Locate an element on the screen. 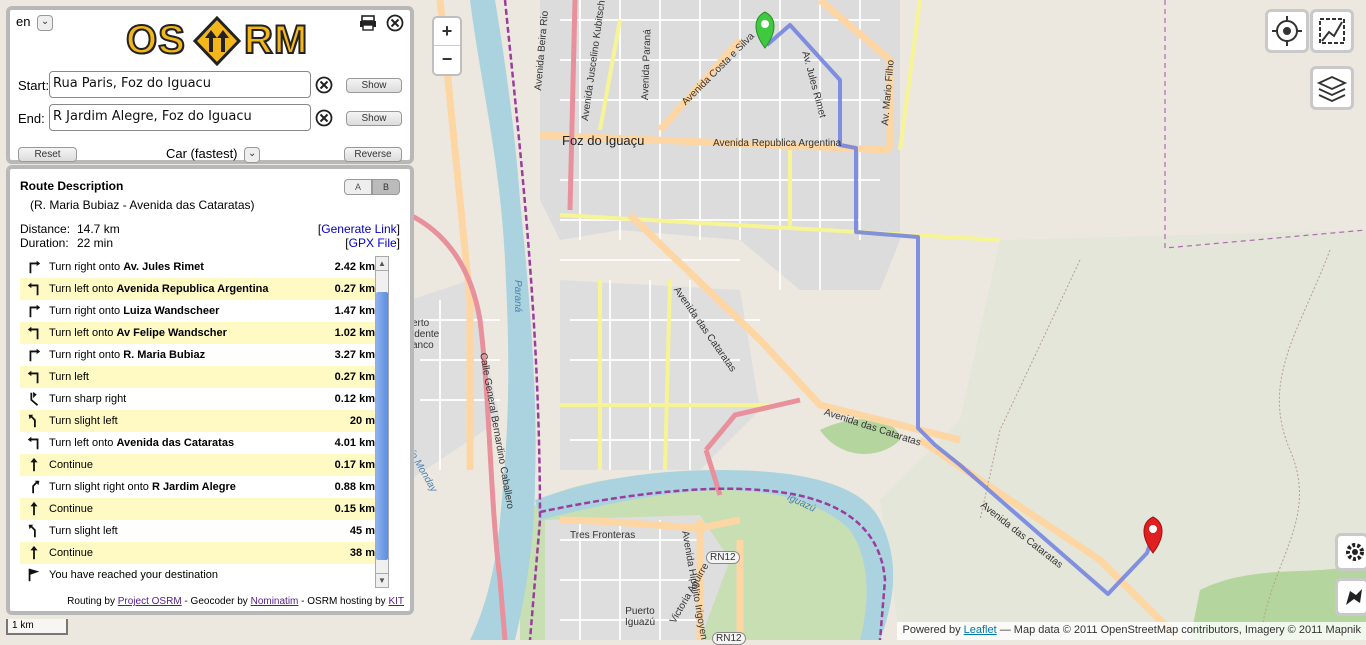 The height and width of the screenshot is (645, 1366). clear-start-icon is located at coordinates (324, 85).